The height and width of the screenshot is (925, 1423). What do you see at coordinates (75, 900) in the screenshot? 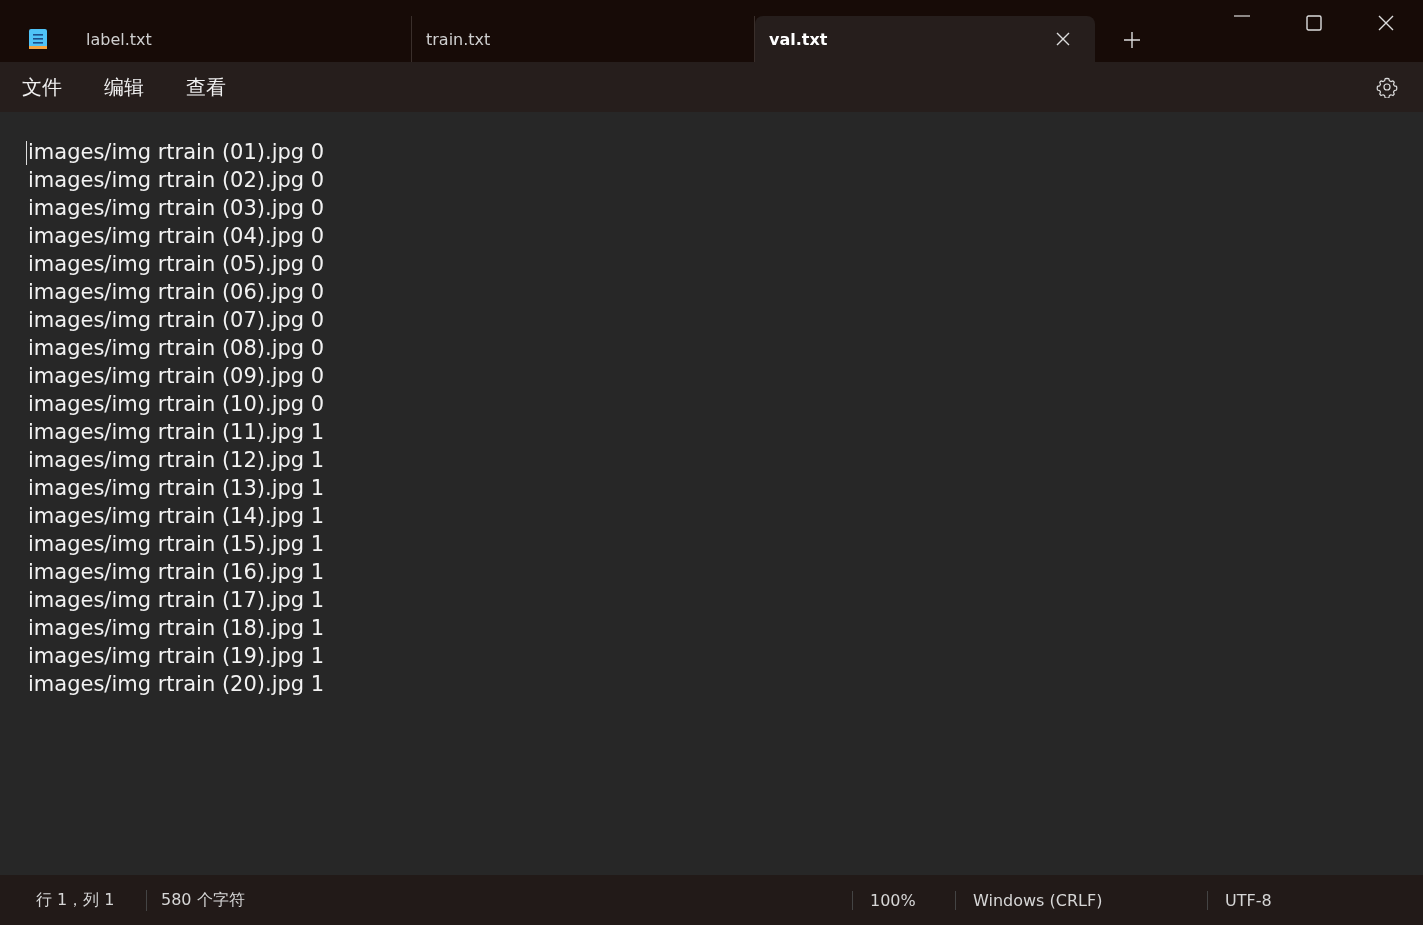
I see `cursor-position: 行 1，列 1` at bounding box center [75, 900].